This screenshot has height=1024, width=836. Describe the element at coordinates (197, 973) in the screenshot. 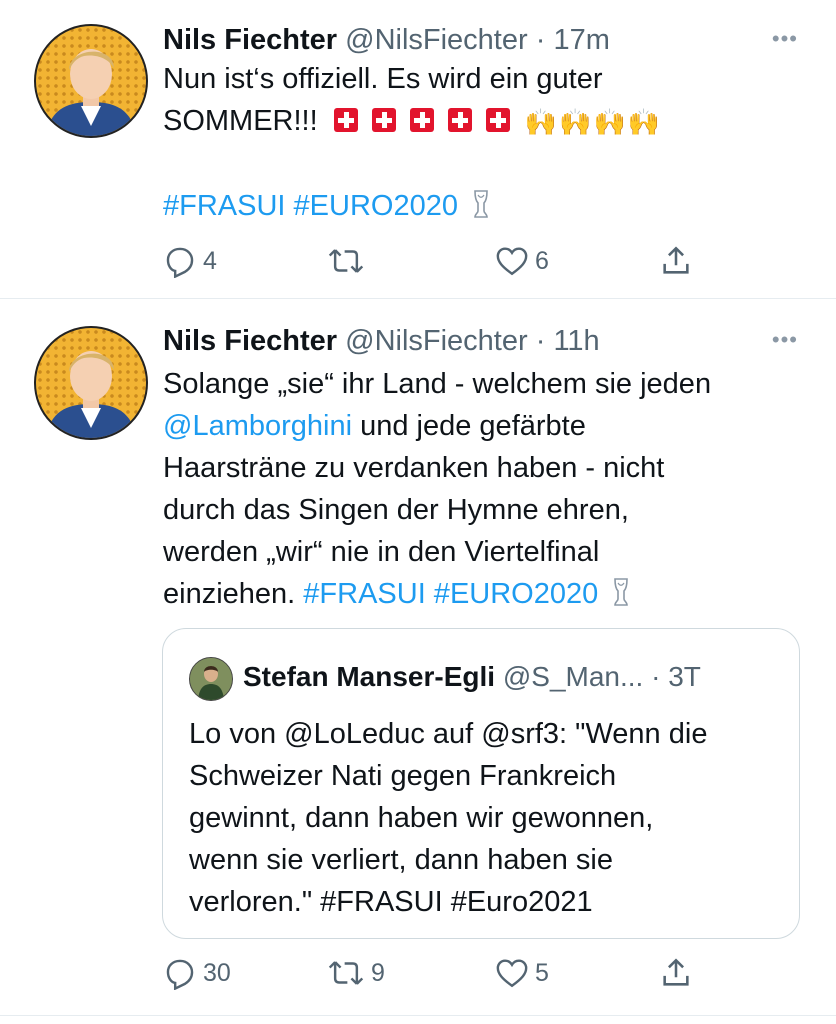

I see `reply-button: 30` at that location.